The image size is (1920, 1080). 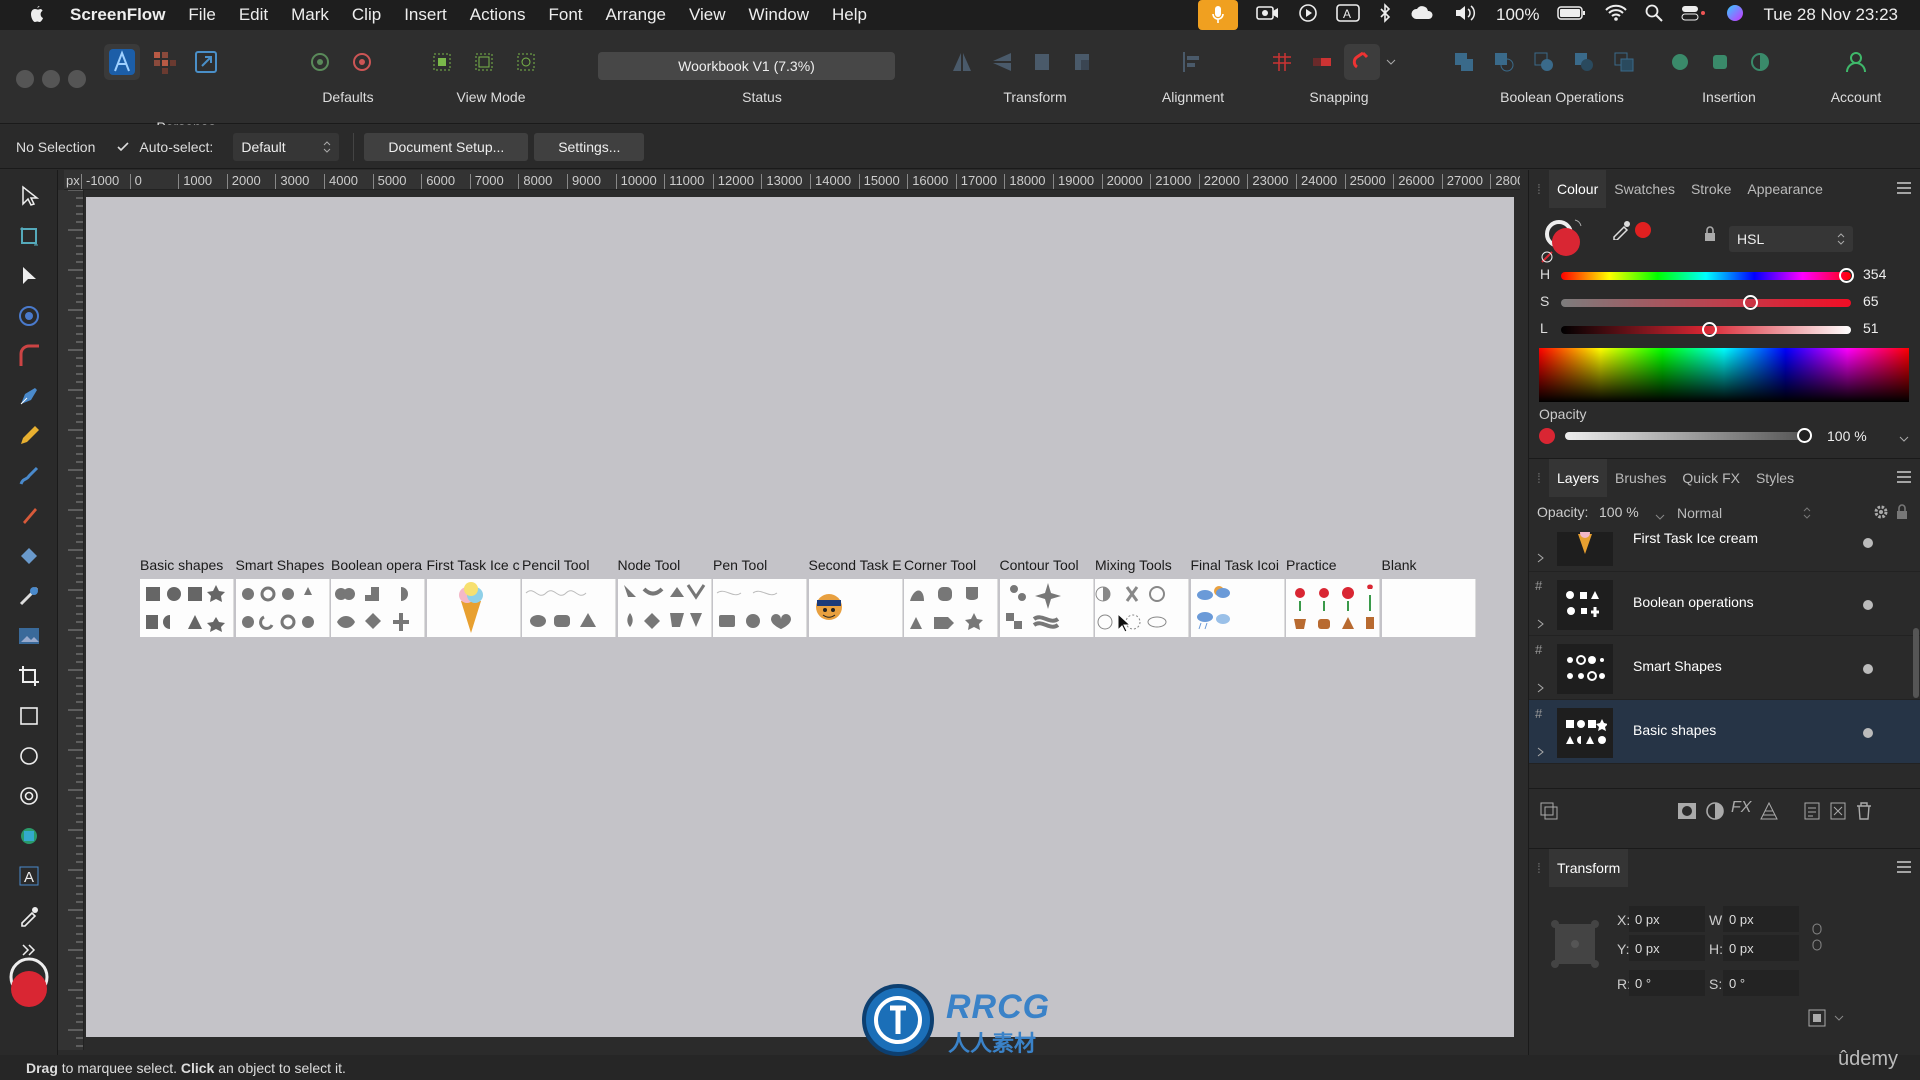 What do you see at coordinates (1589, 867) in the screenshot?
I see `tab-transform: Transform` at bounding box center [1589, 867].